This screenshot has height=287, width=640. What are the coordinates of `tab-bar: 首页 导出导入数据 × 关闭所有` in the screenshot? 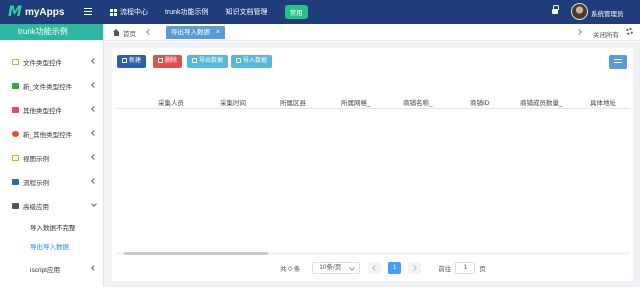 It's located at (372, 32).